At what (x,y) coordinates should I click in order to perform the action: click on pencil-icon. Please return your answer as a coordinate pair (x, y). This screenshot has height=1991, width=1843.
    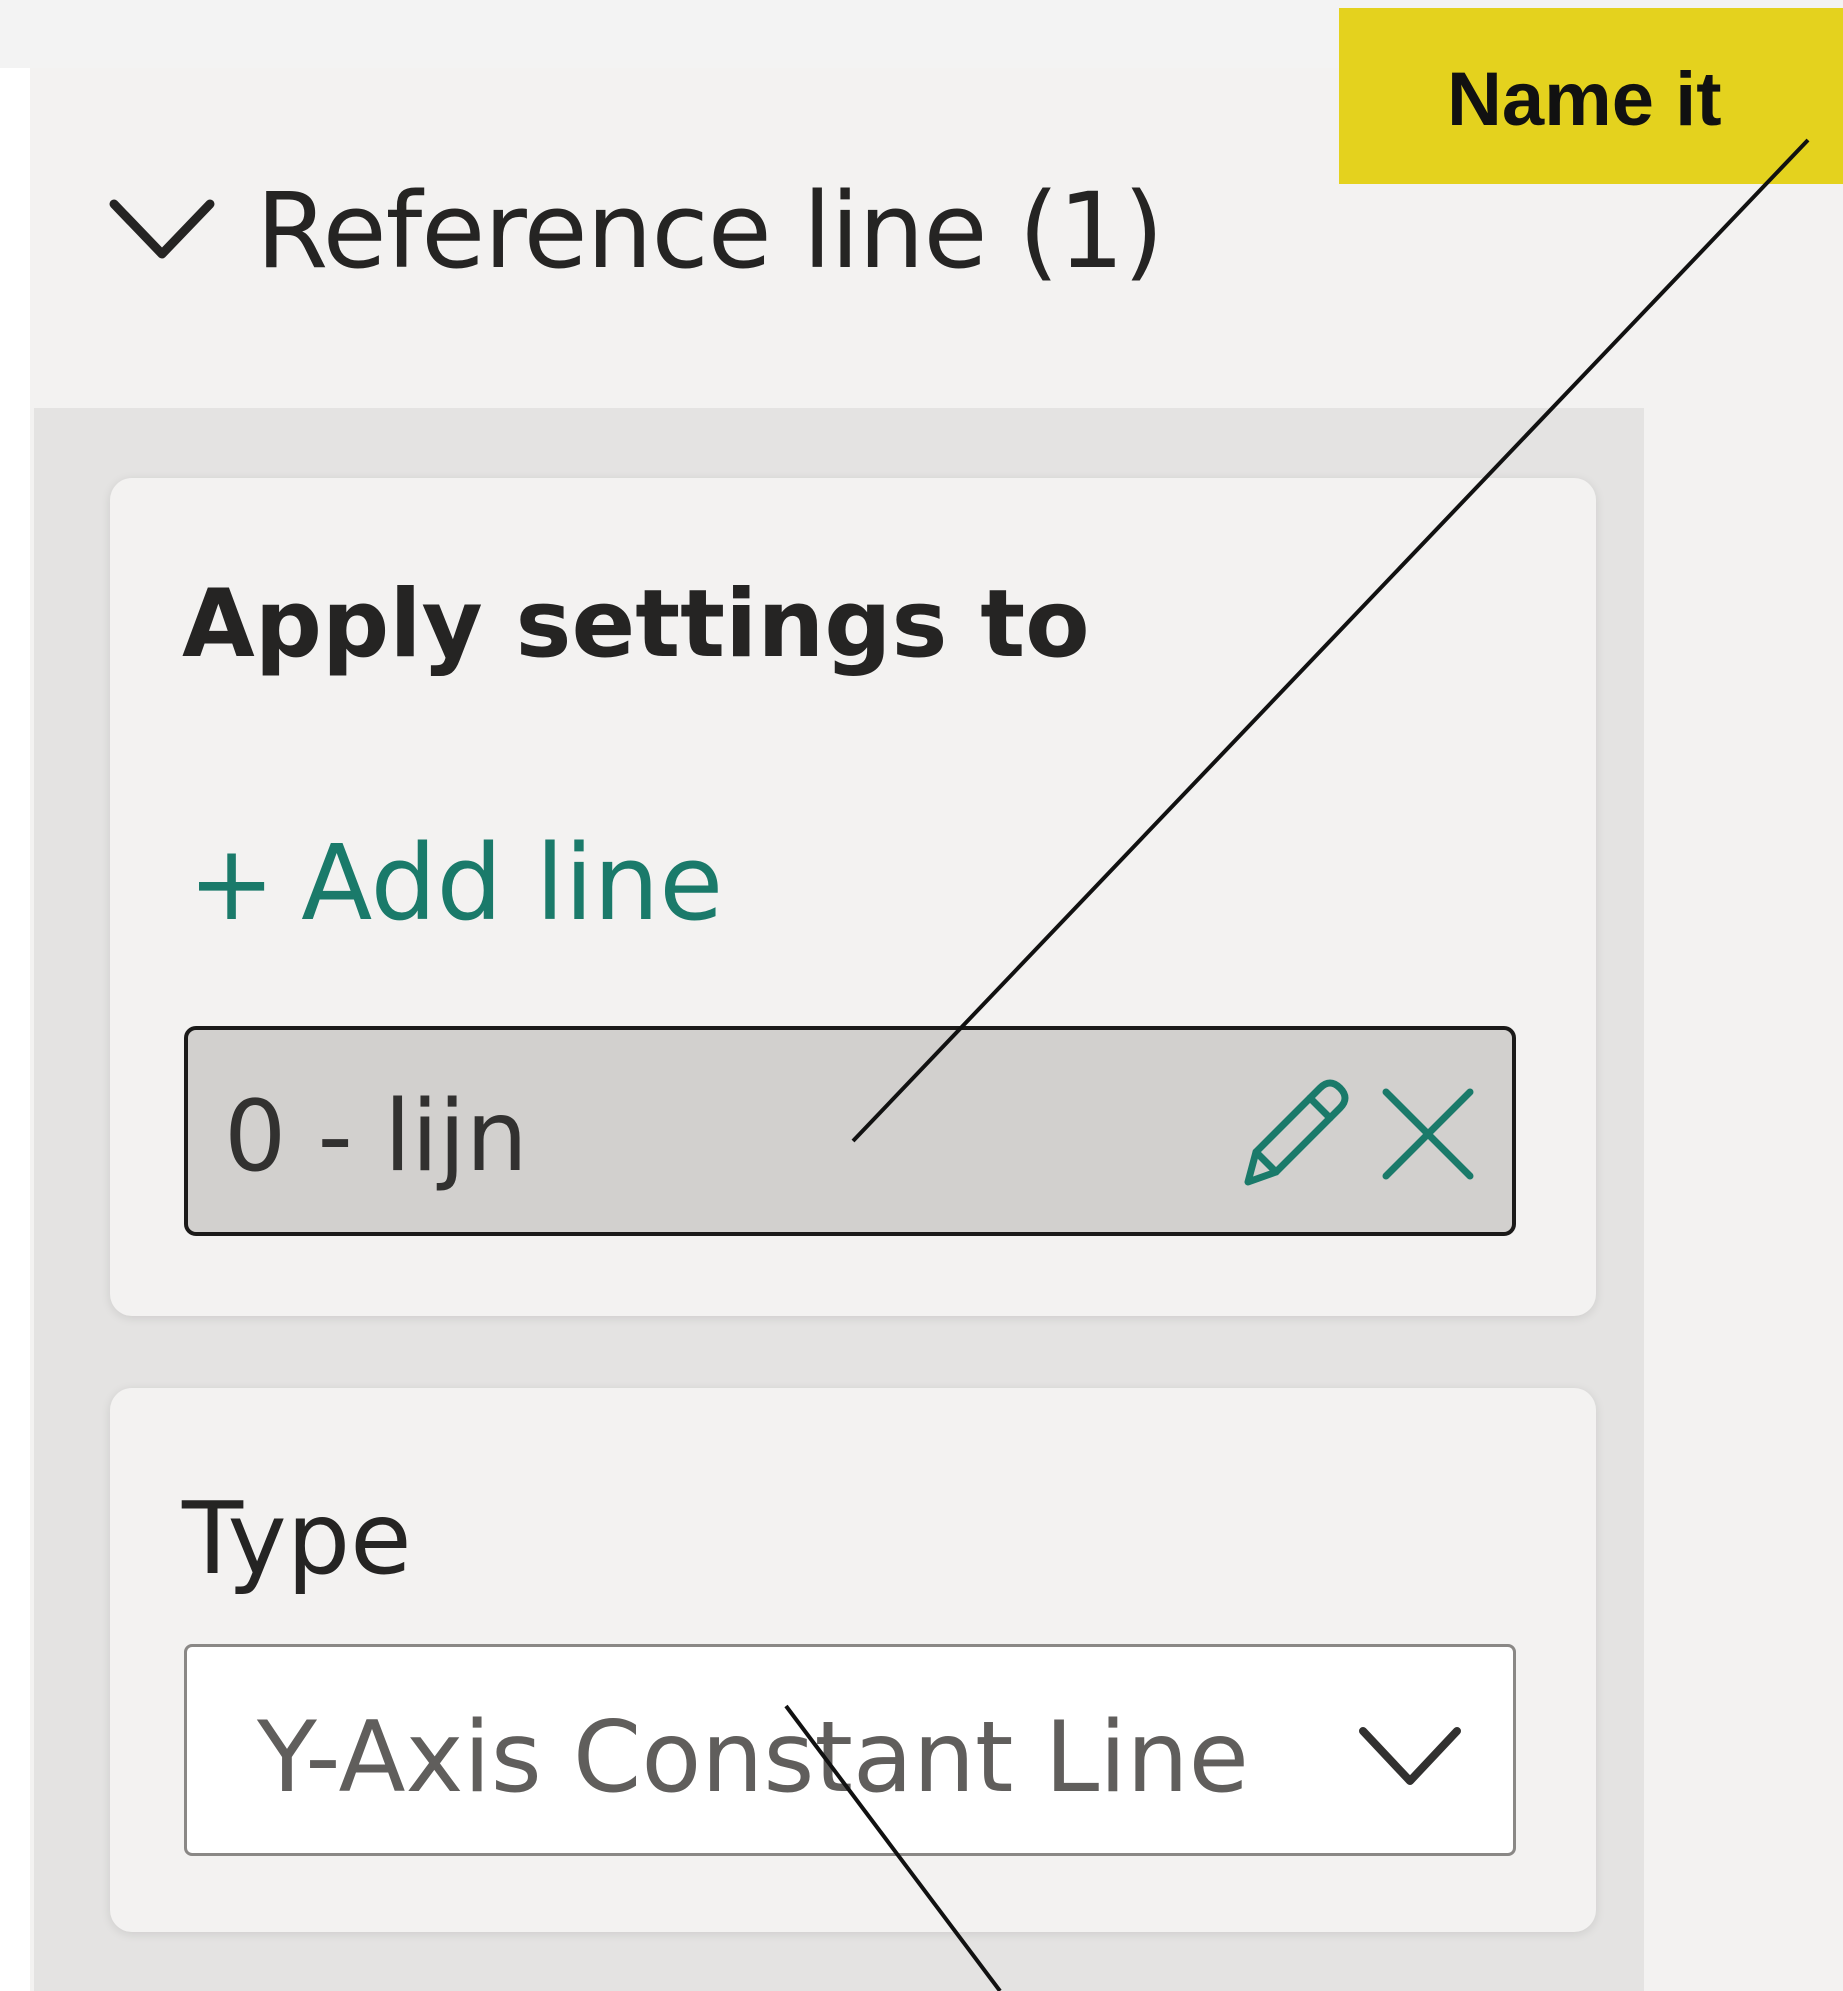
    Looking at the image, I should click on (1293, 1135).